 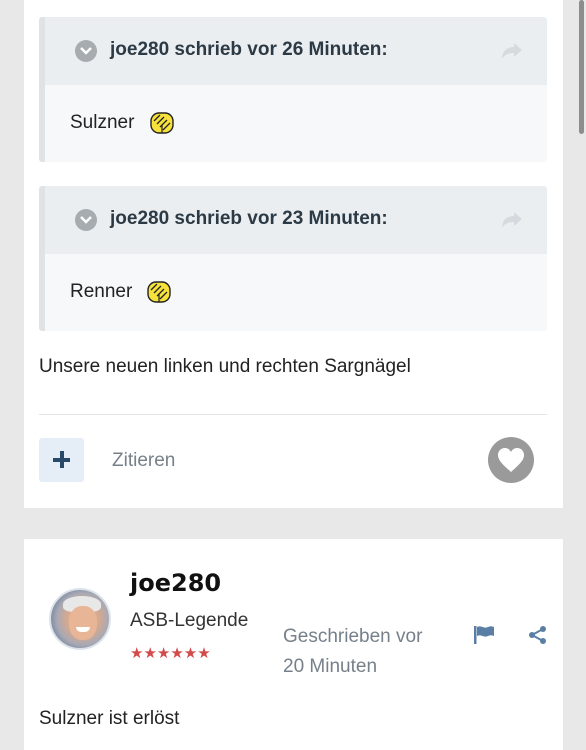 I want to click on divider, so click(x=293, y=414).